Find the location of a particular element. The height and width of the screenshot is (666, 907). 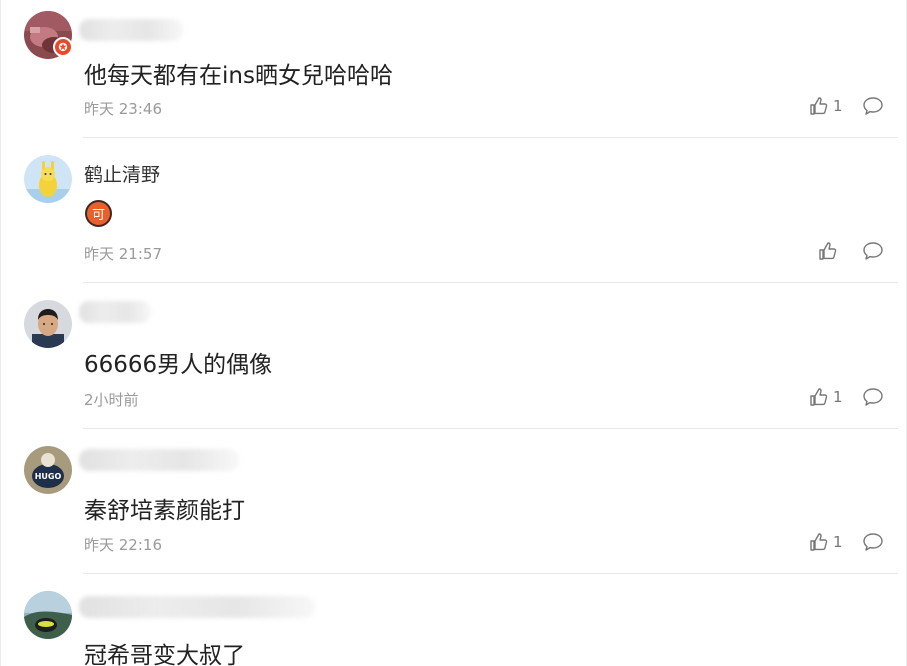

comment-text: 他每天都有在ins晒女兒哈哈哈 is located at coordinates (238, 76).